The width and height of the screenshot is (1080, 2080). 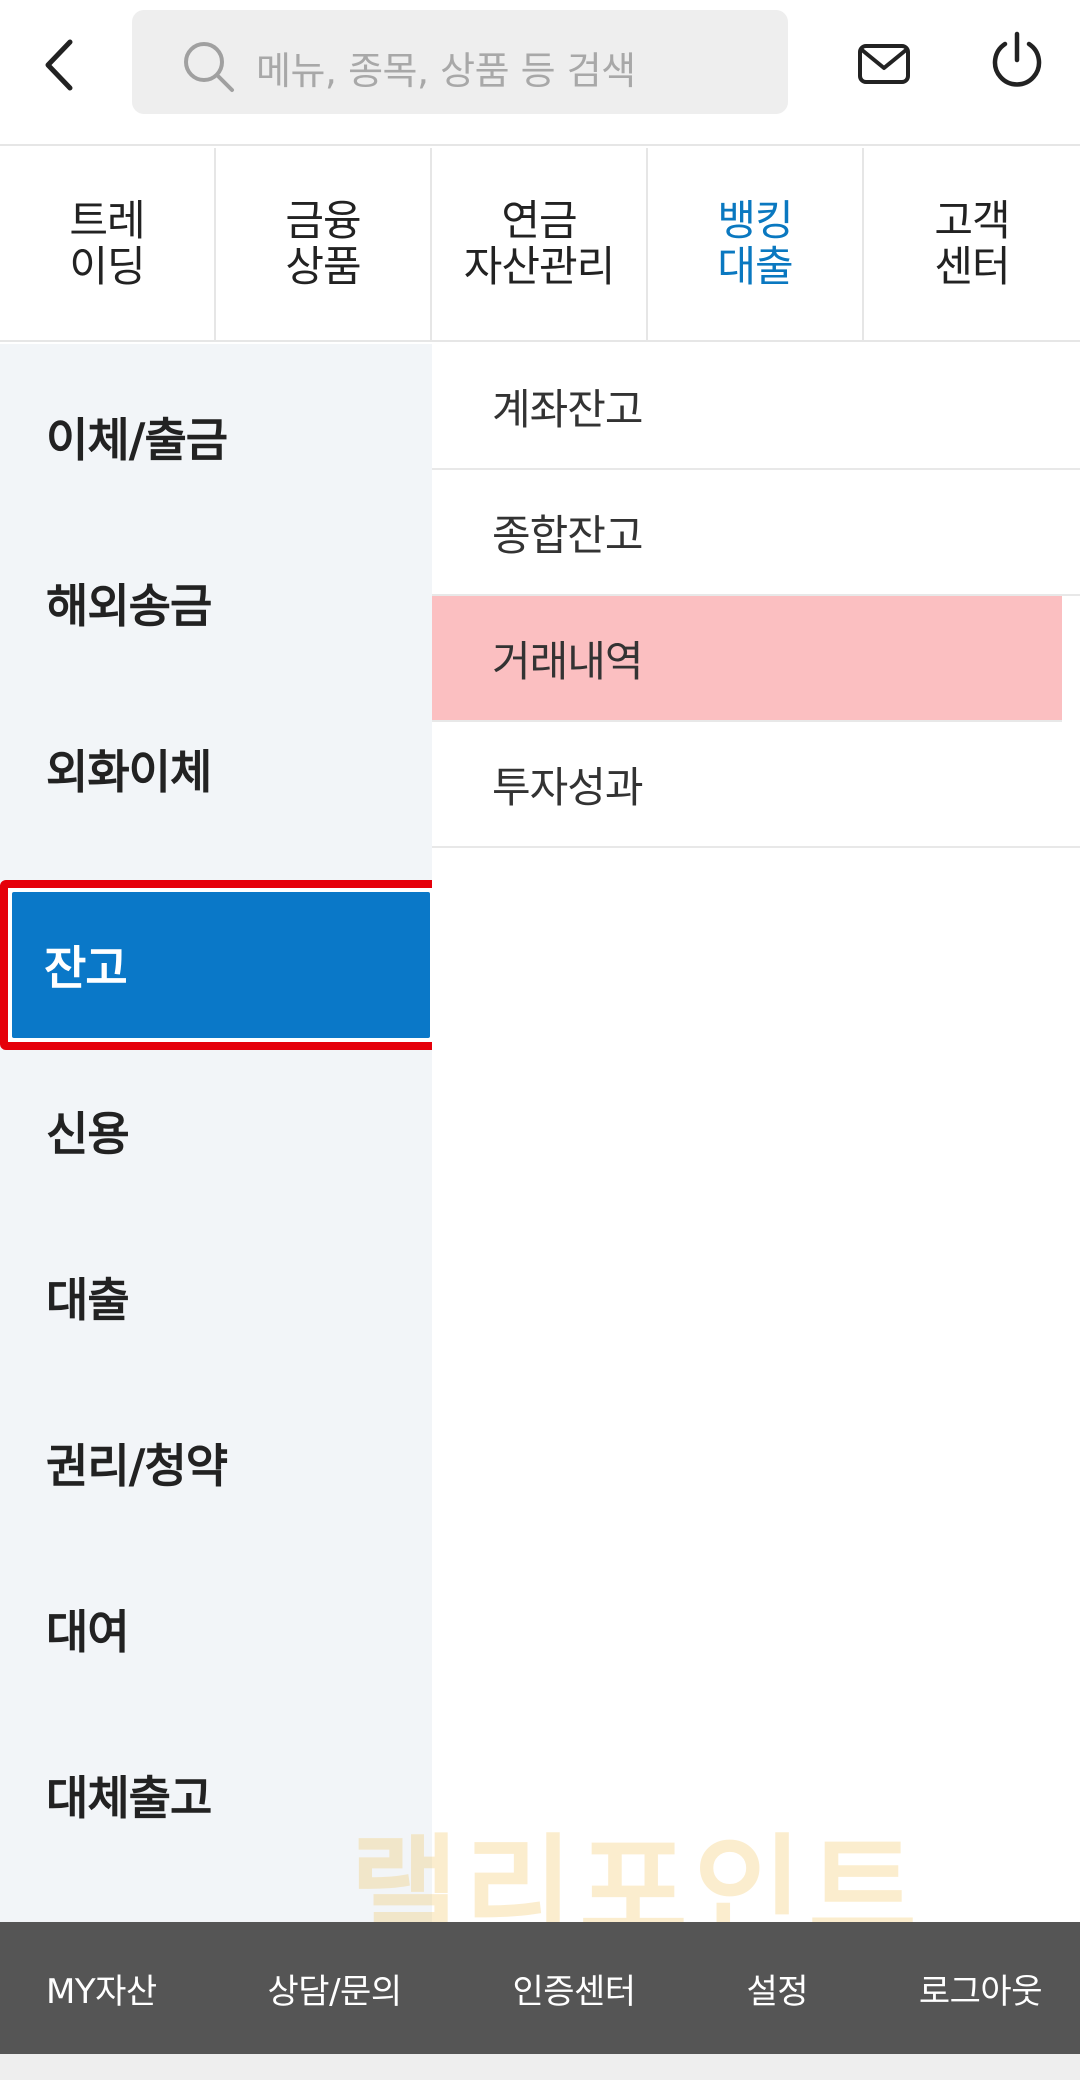 I want to click on tab-label: 상품, so click(x=323, y=266).